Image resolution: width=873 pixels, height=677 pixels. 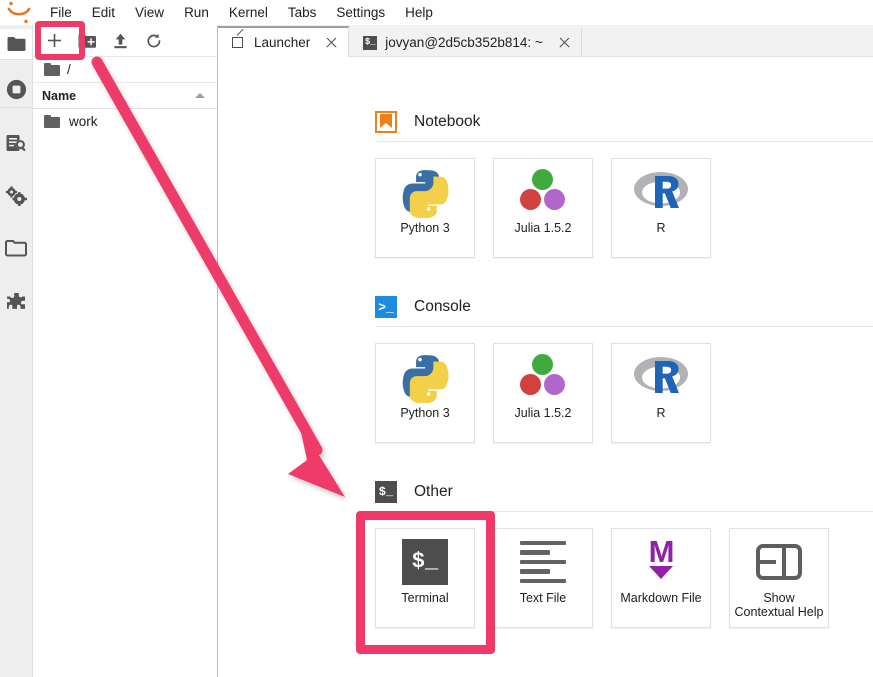 What do you see at coordinates (564, 42) in the screenshot?
I see `tab-terminal-close-icon` at bounding box center [564, 42].